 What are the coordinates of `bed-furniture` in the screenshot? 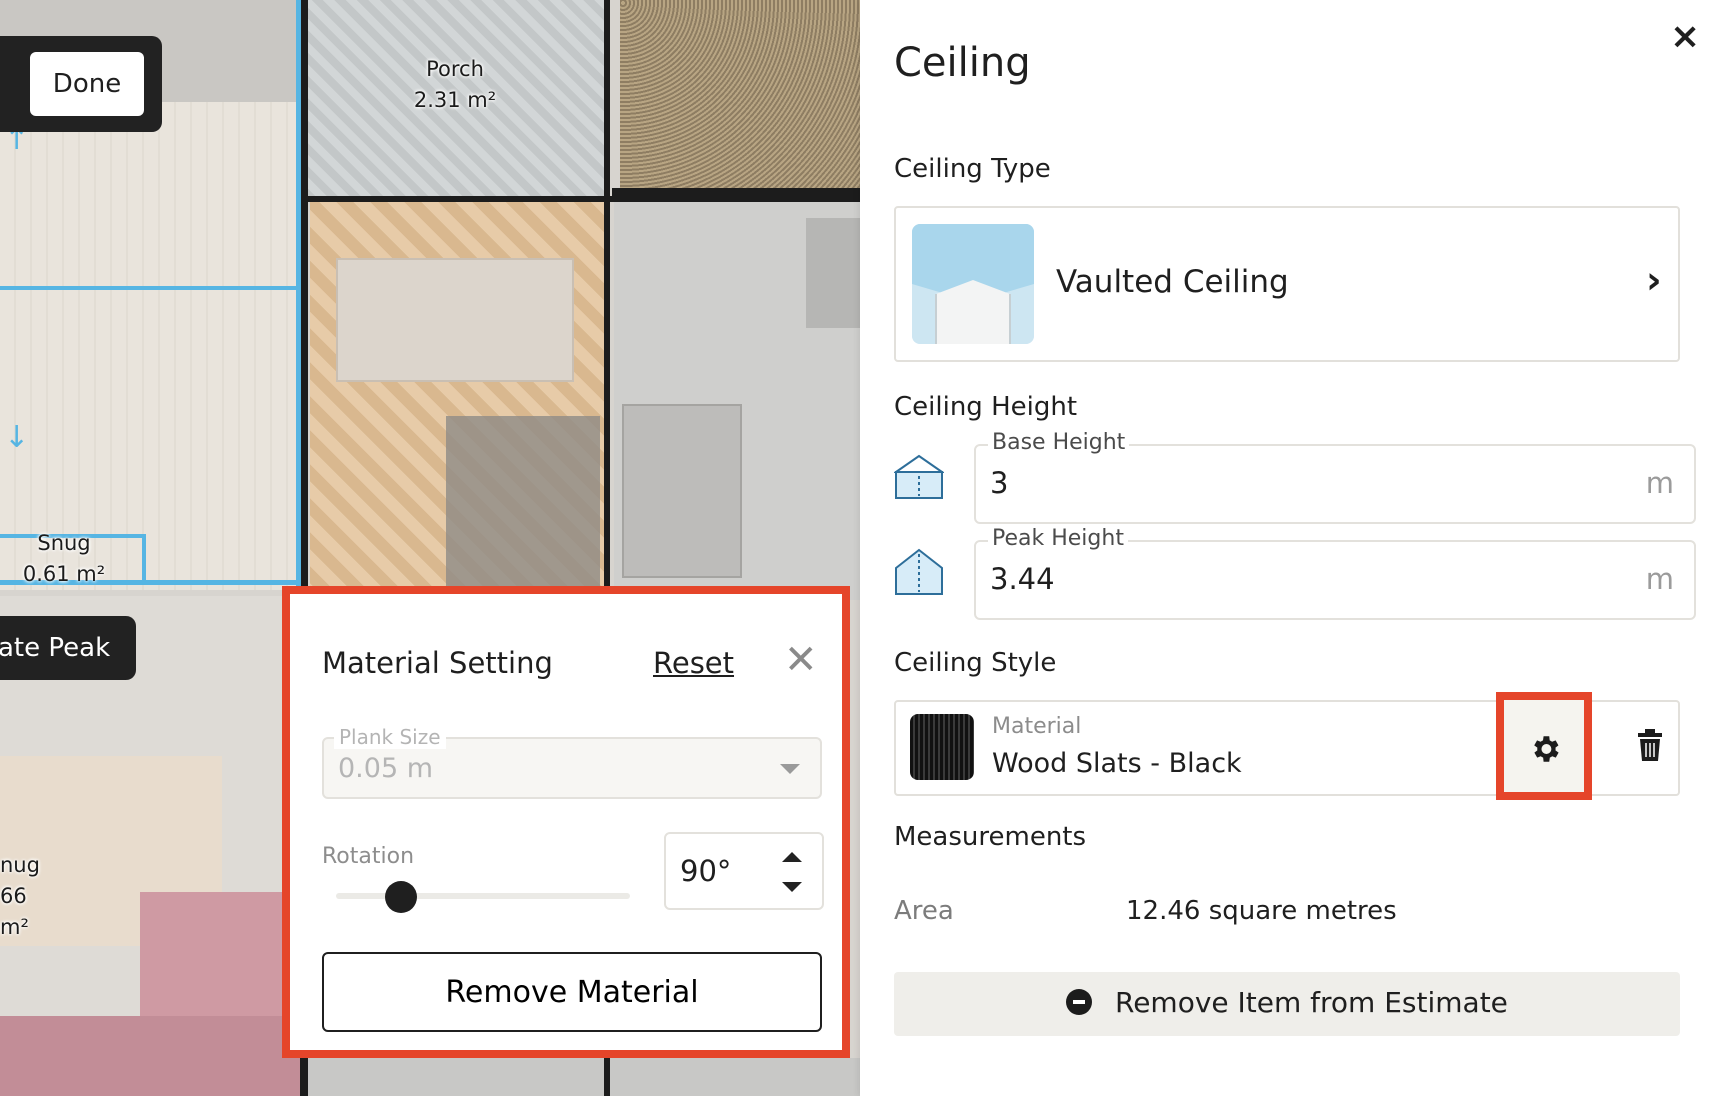 It's located at (523, 501).